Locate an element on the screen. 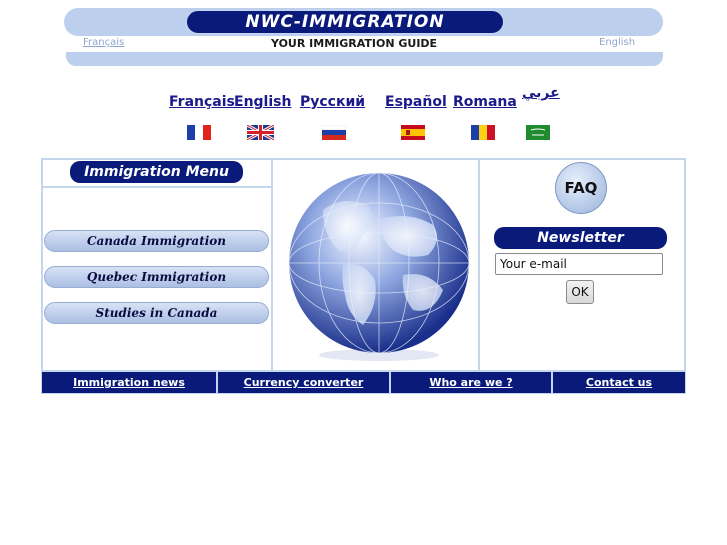 The width and height of the screenshot is (727, 545). nav-link-currency-converter: Currency converter is located at coordinates (303, 382).